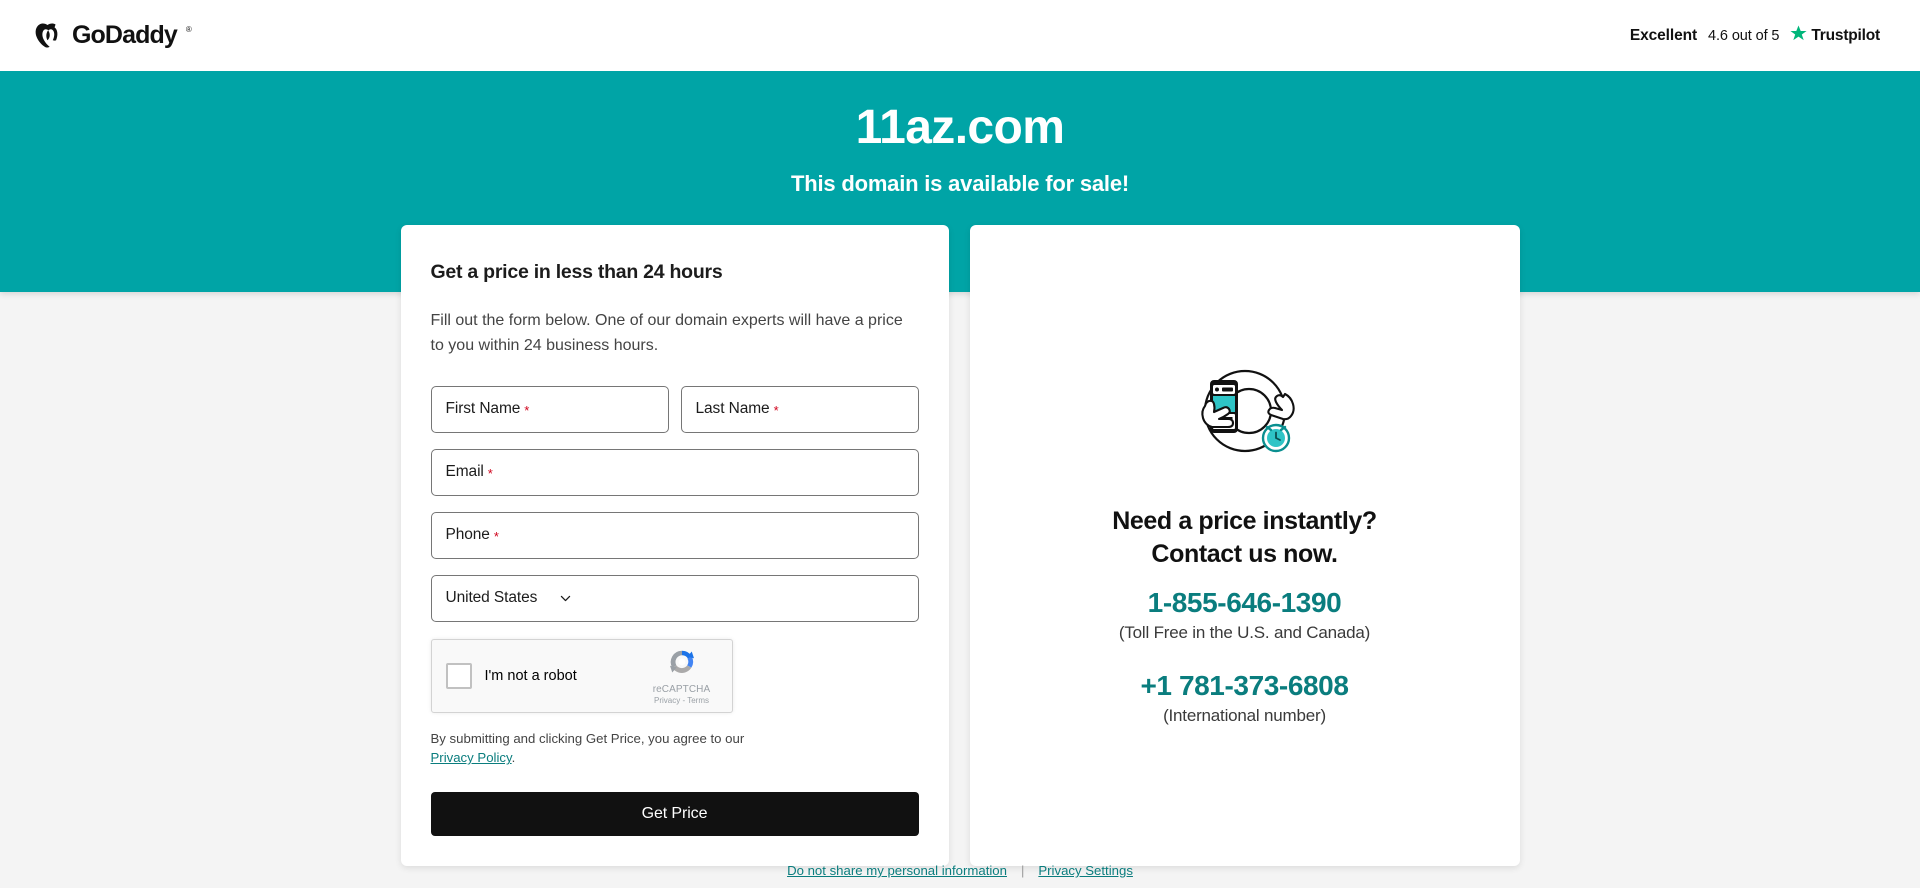  I want to click on trademark-mark: ®, so click(188, 29).